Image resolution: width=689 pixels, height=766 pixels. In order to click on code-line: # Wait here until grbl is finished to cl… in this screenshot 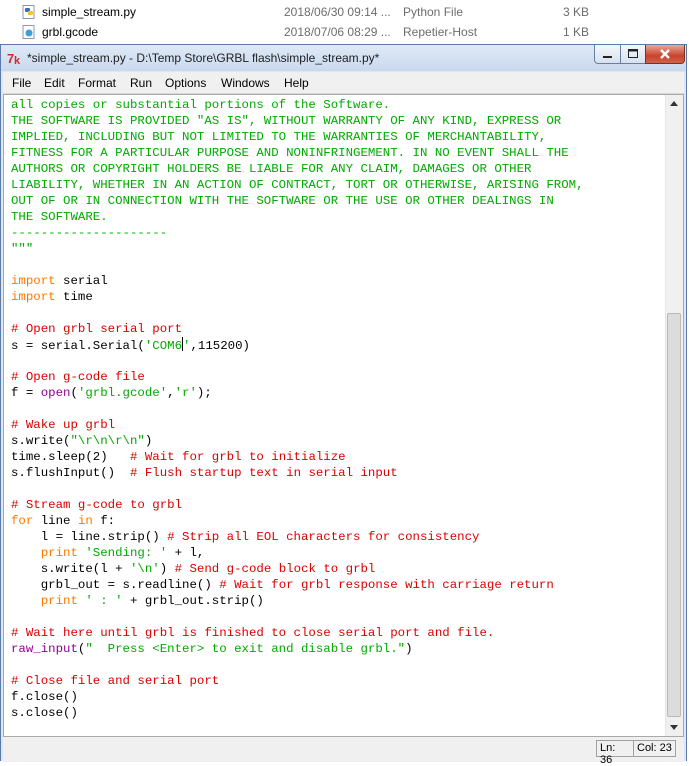, I will do `click(297, 633)`.